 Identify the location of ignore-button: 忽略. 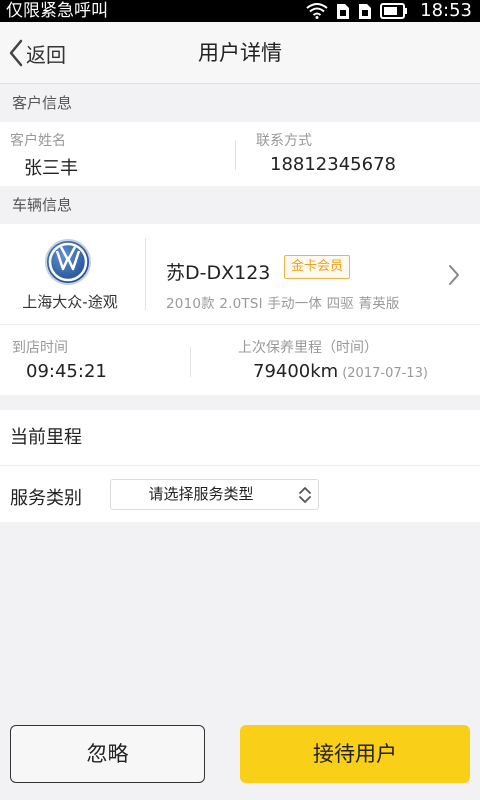
(107, 754).